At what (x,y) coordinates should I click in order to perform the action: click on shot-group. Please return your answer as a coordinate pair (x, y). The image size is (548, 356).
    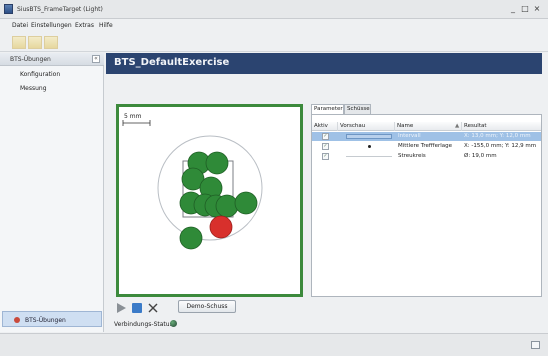
    Looking at the image, I should click on (218, 200).